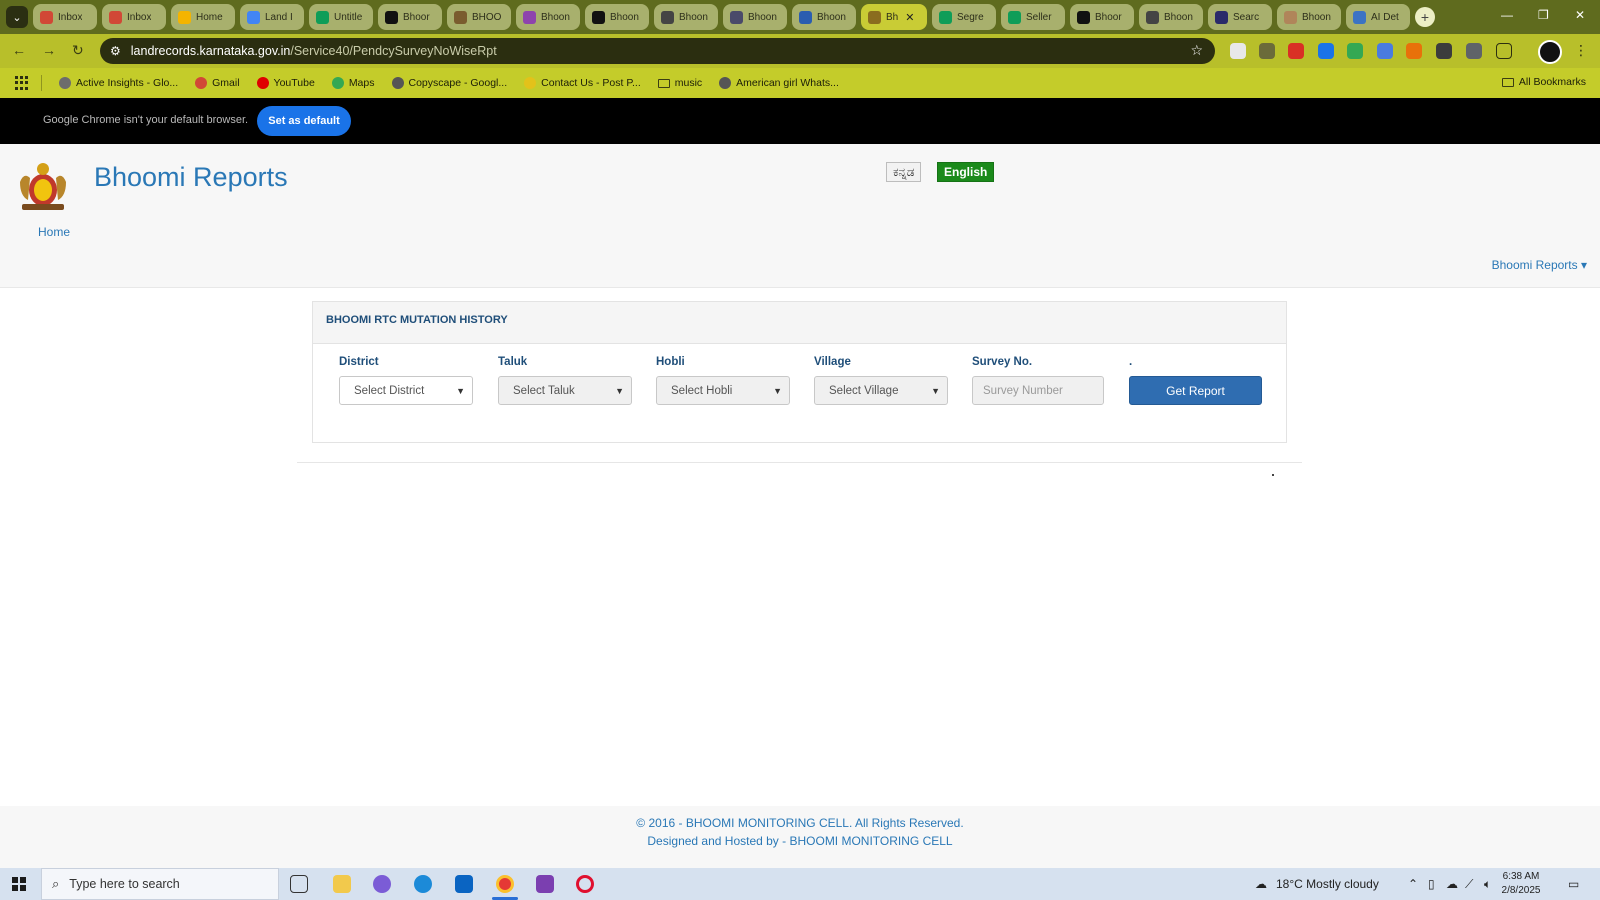 The height and width of the screenshot is (900, 1600). I want to click on kannada-language-button: ಕನ್ನಡ, so click(904, 172).